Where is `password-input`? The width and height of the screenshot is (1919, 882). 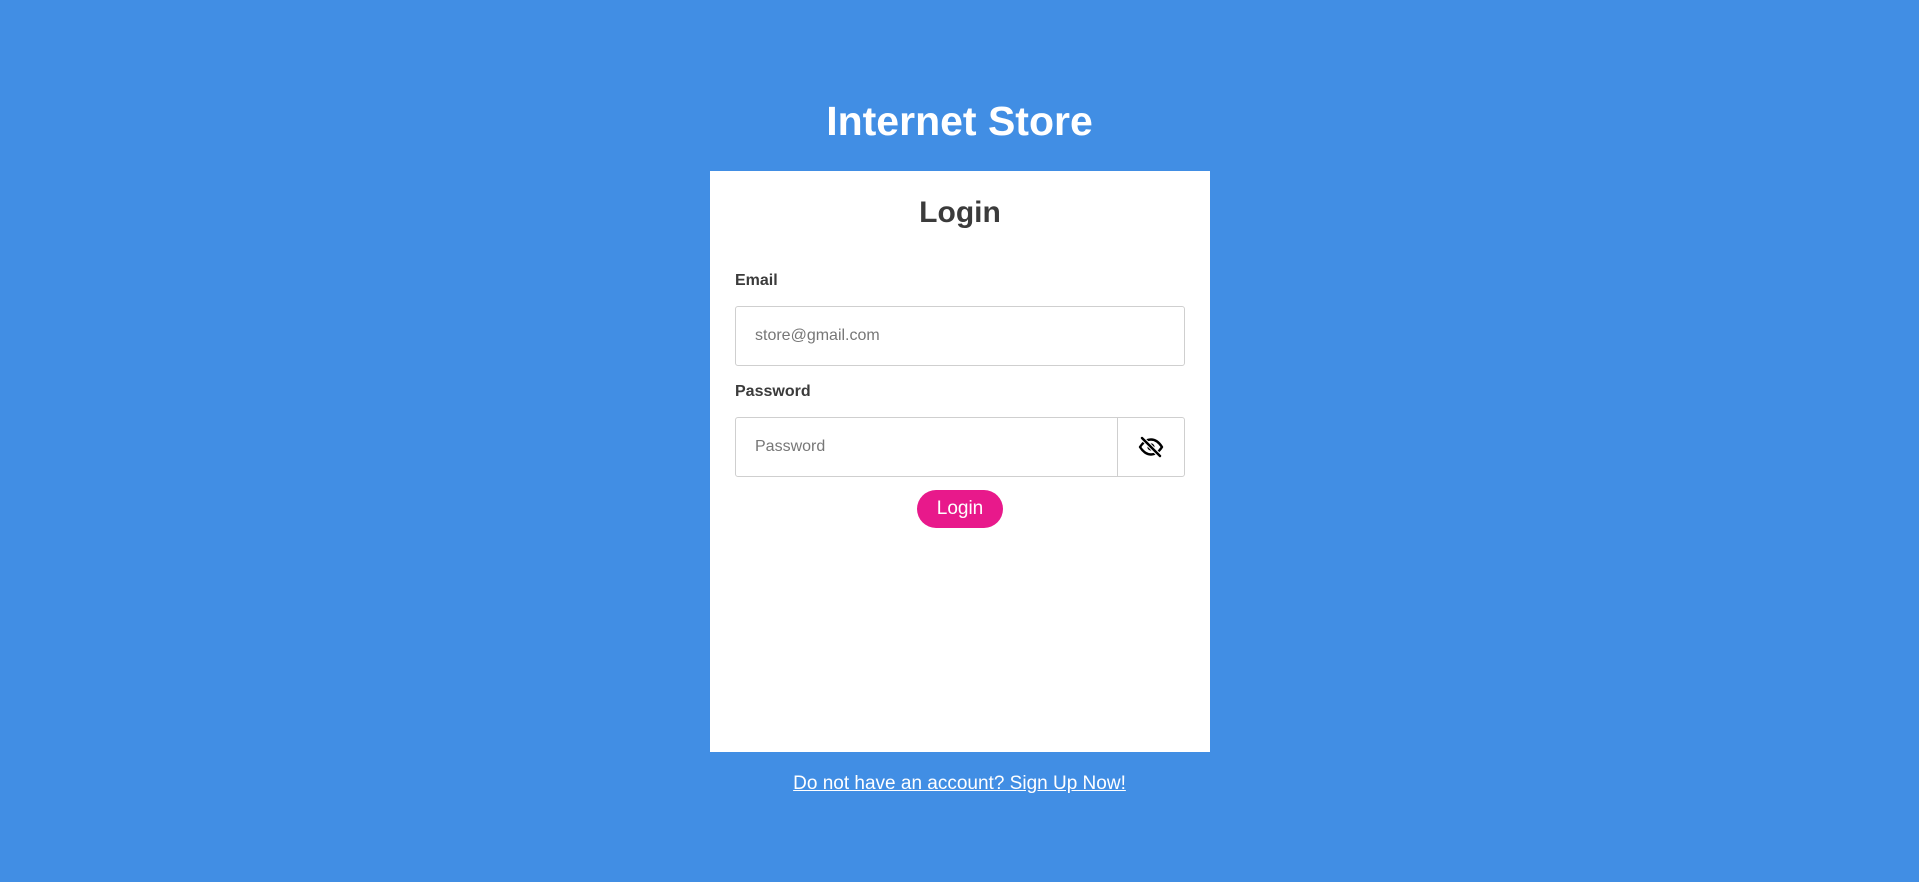 password-input is located at coordinates (926, 447).